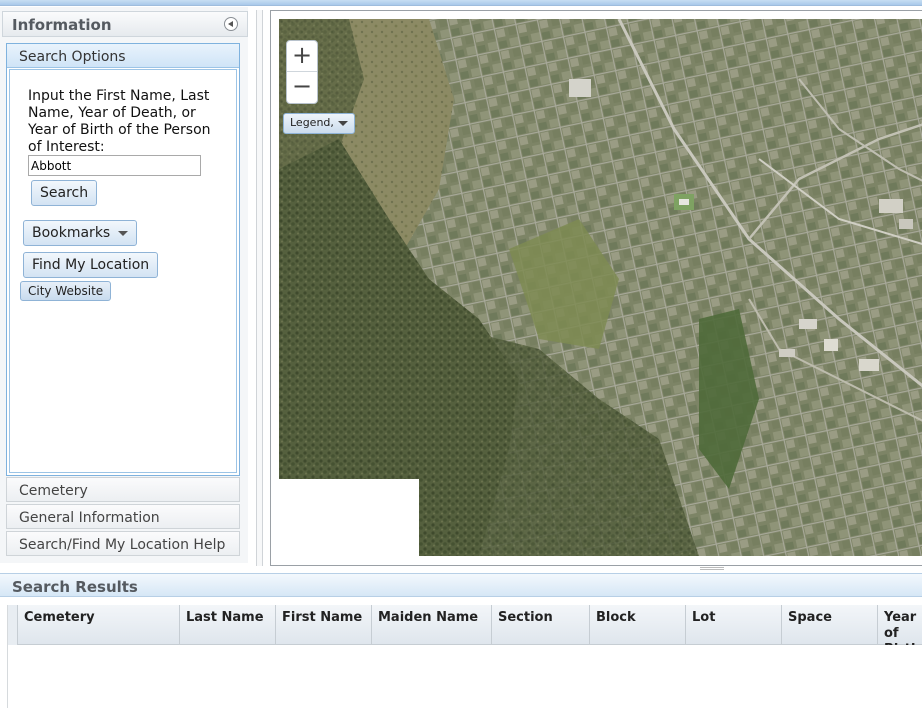 The width and height of the screenshot is (922, 708). I want to click on column-header-first-name: First Name, so click(324, 625).